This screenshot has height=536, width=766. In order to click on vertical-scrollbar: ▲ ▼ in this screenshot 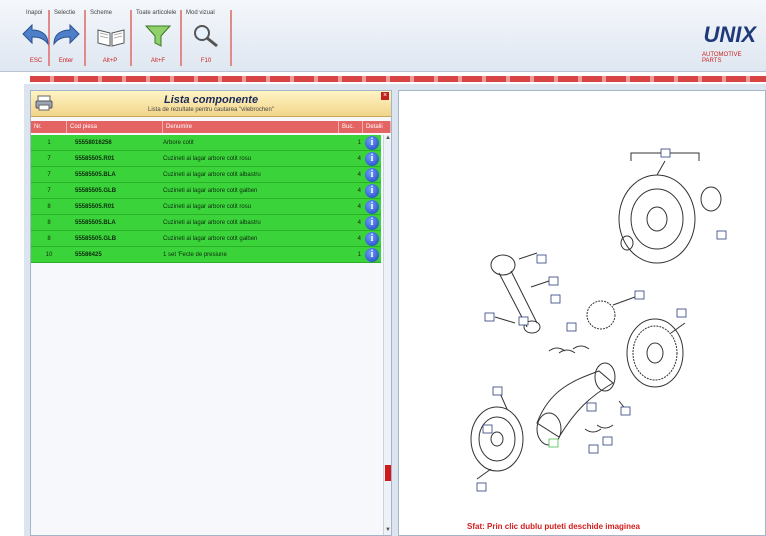, I will do `click(387, 335)`.